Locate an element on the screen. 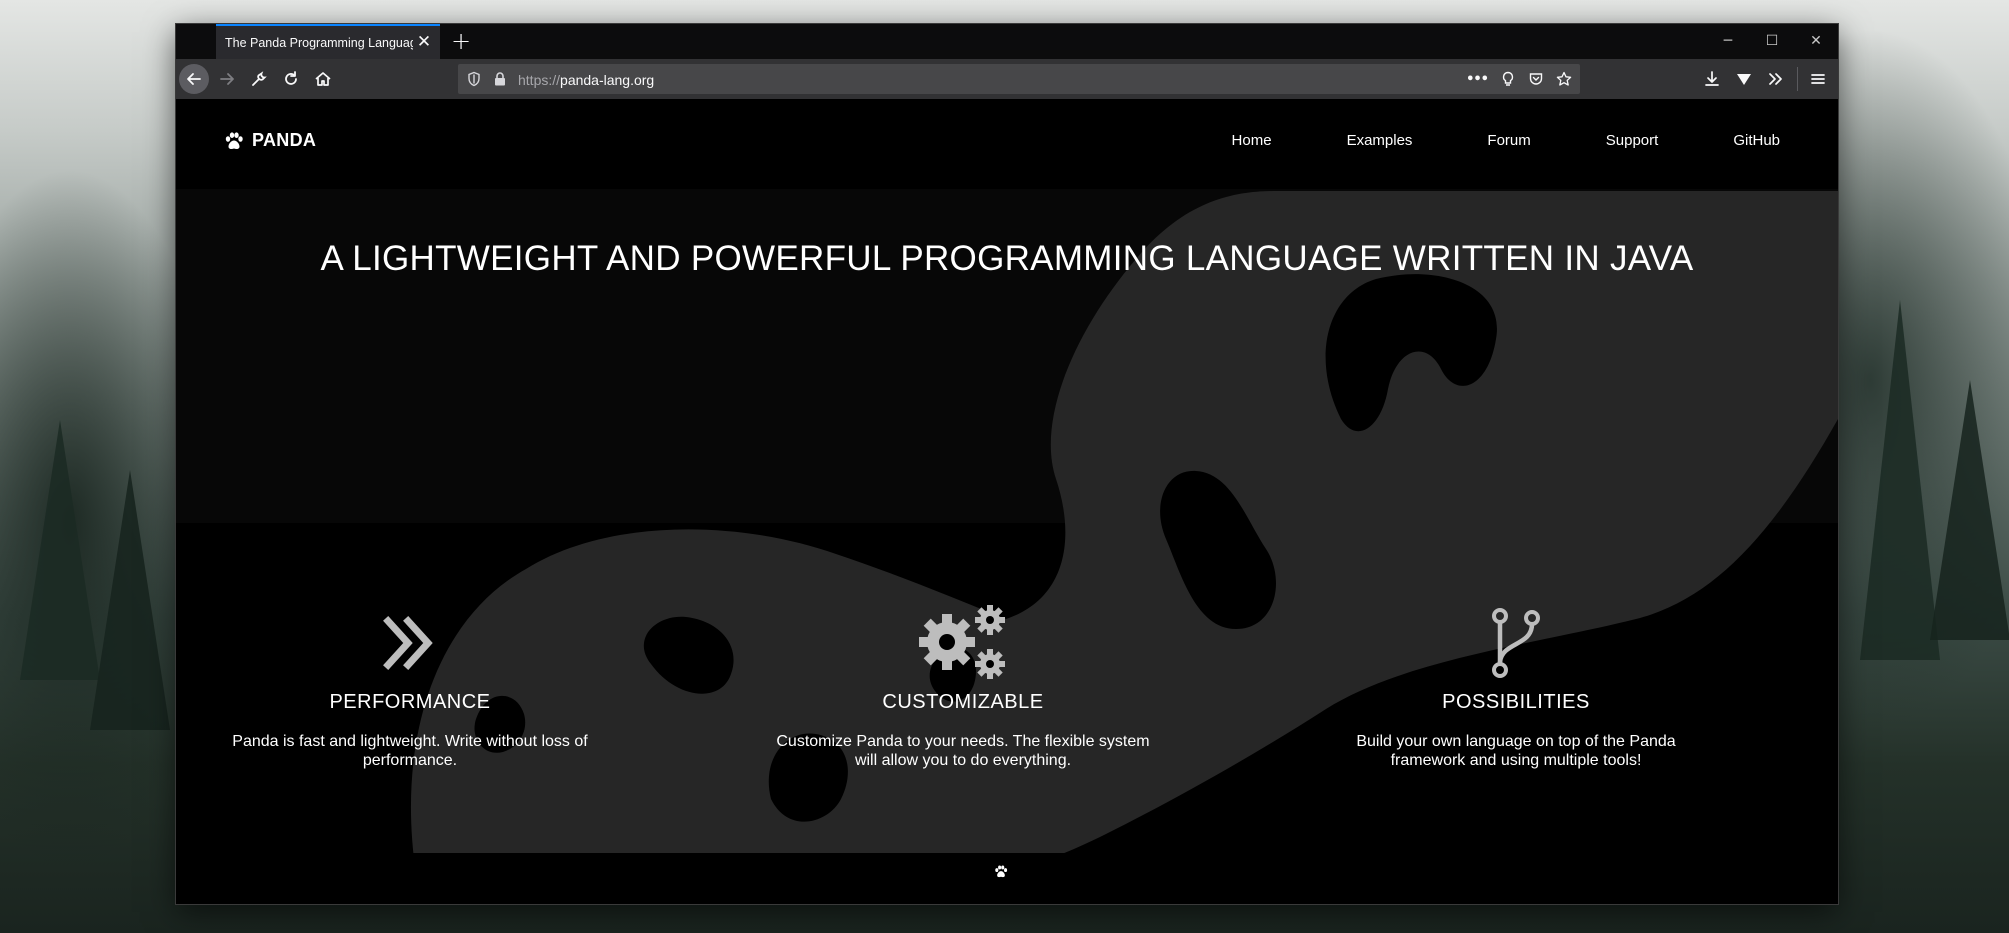 This screenshot has height=933, width=2009. tab-bar: The Panda Programming Language ✕ + ─ ☐ ✕ is located at coordinates (1007, 41).